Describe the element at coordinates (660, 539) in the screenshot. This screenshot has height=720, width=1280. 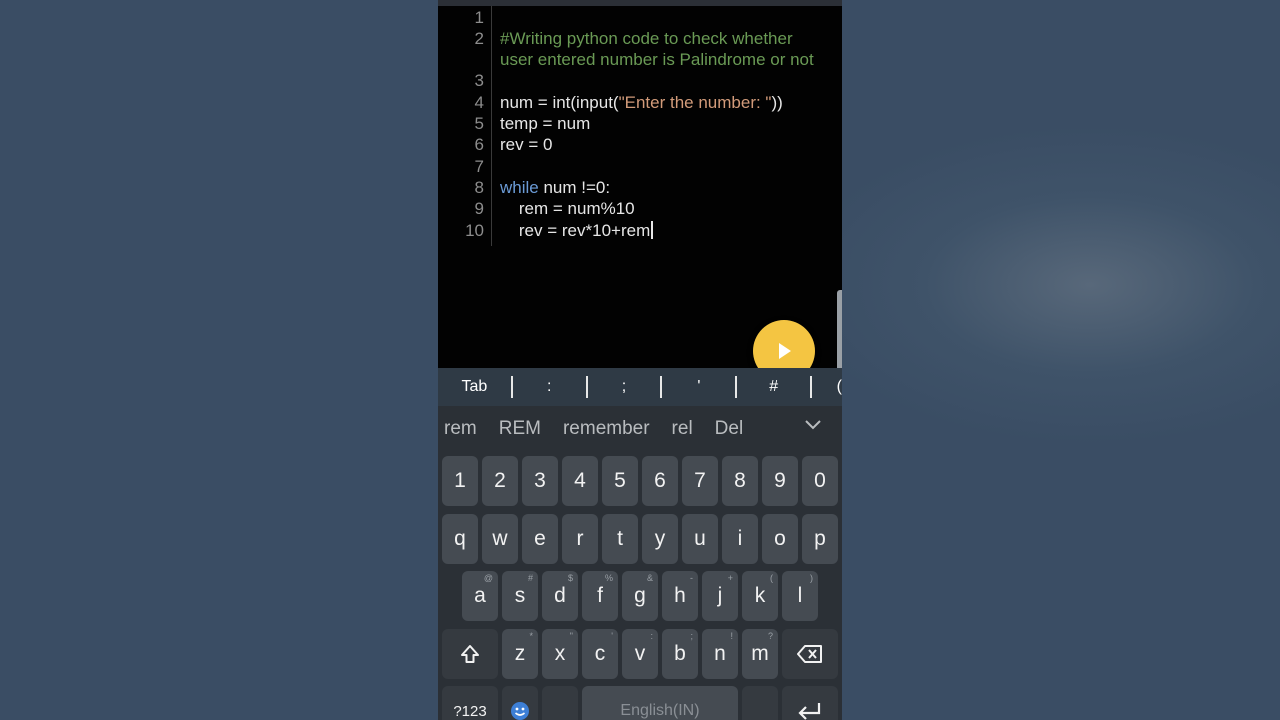
I see `key-y: y` at that location.